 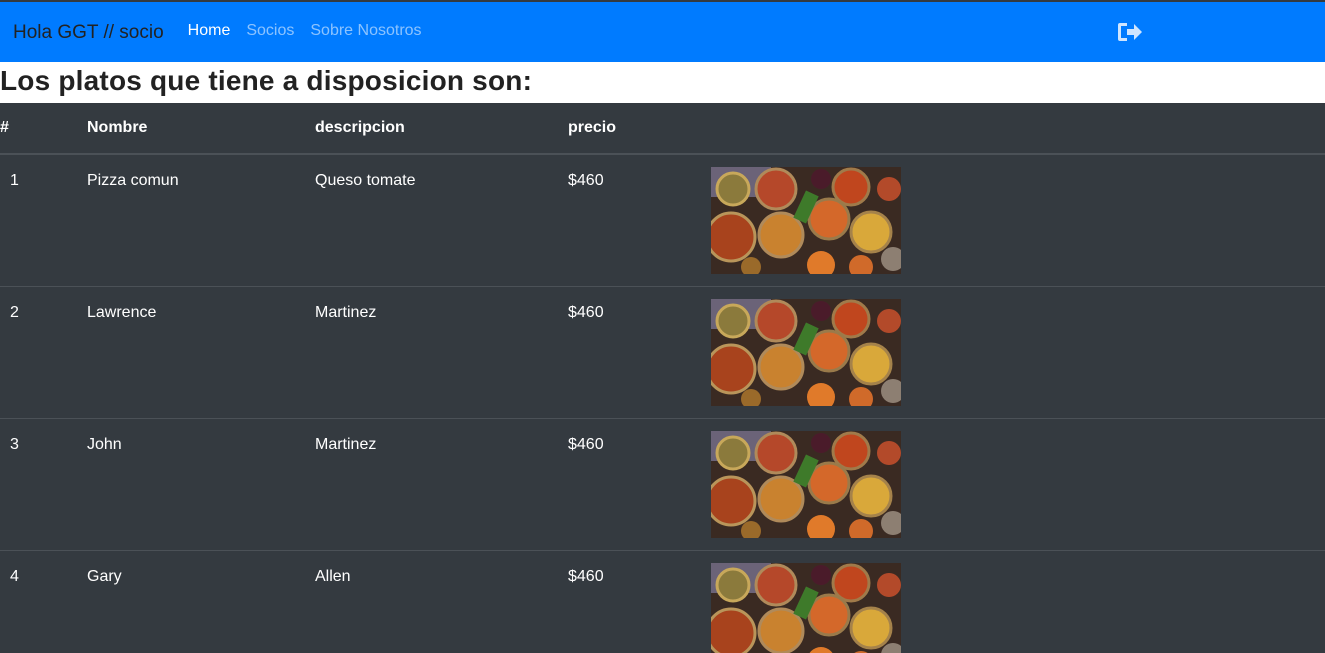 What do you see at coordinates (365, 31) in the screenshot?
I see `nav-link-sobre-nosotros: Sobre Nosotros` at bounding box center [365, 31].